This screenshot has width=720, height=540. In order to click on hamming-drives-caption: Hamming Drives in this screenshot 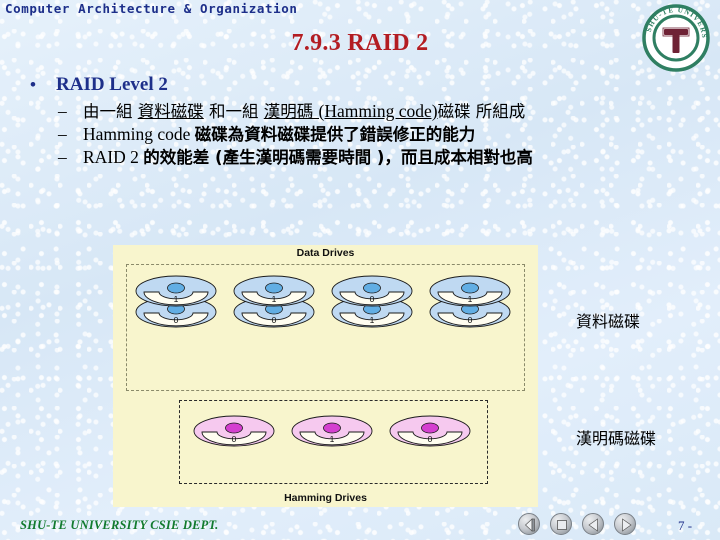, I will do `click(325, 498)`.